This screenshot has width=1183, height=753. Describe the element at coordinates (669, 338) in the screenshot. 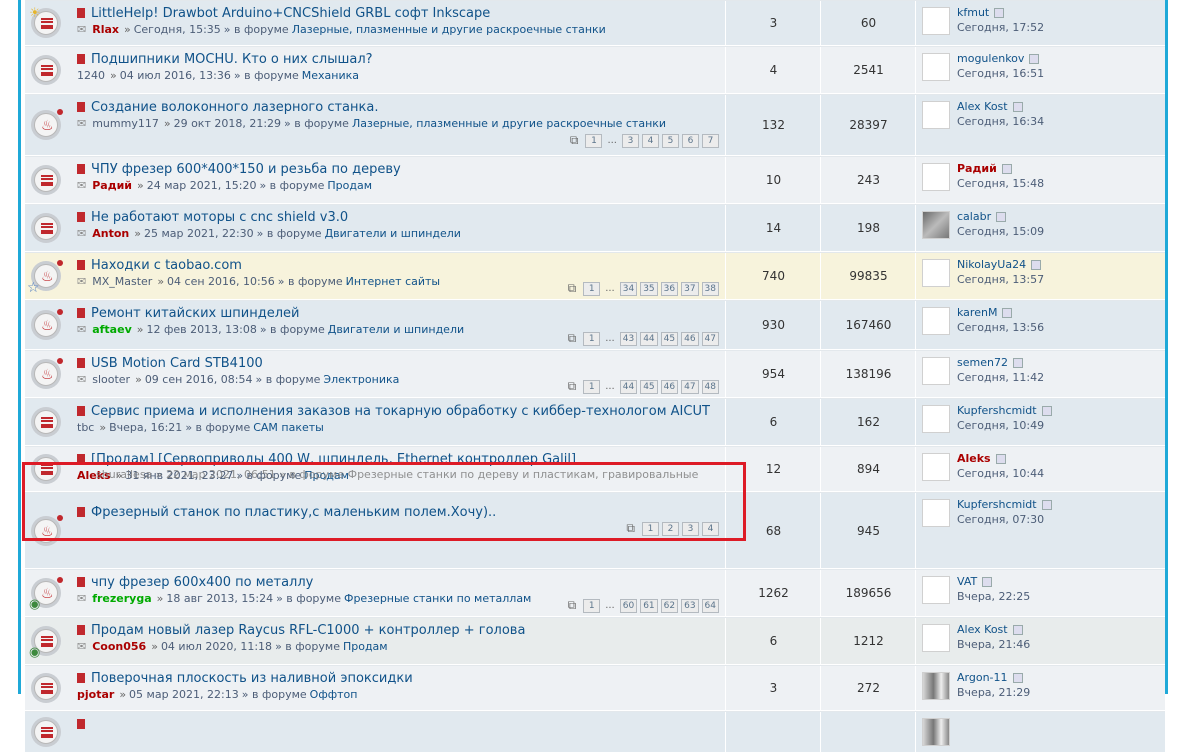

I see `page-button: 45` at that location.